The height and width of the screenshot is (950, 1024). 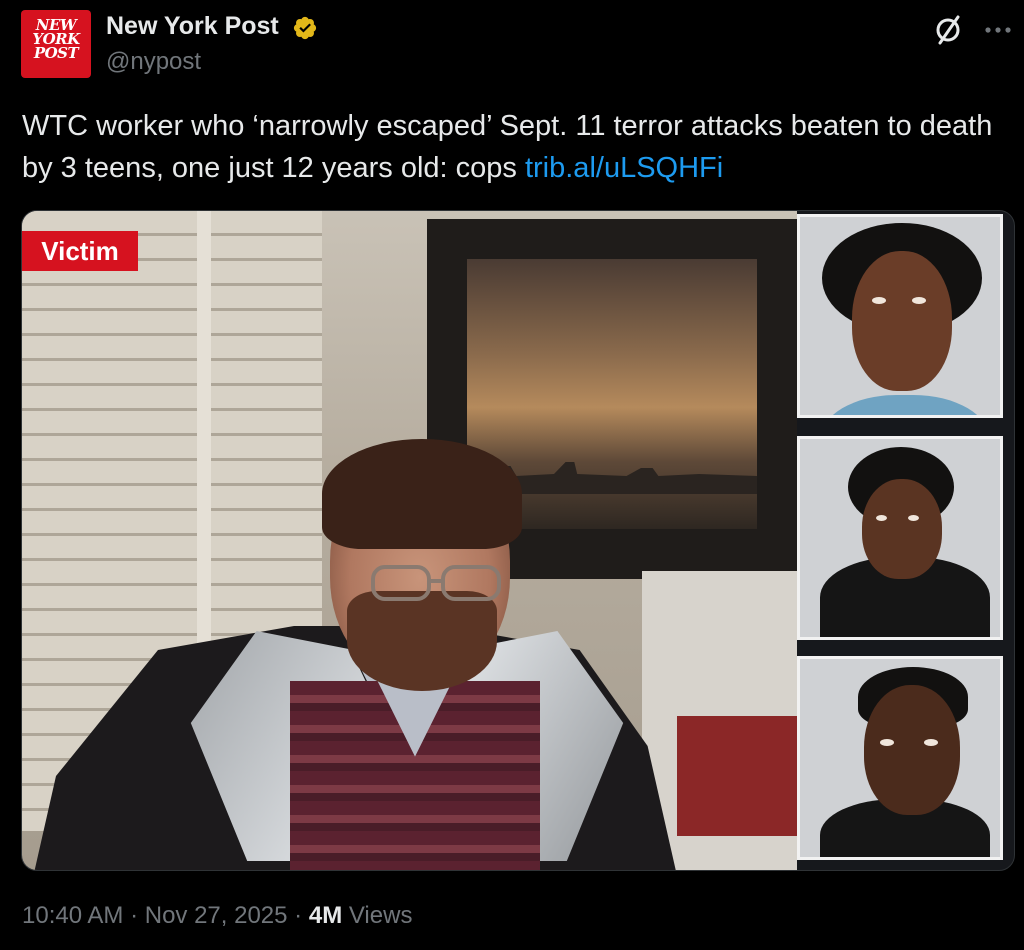 I want to click on person-beard, so click(x=422, y=641).